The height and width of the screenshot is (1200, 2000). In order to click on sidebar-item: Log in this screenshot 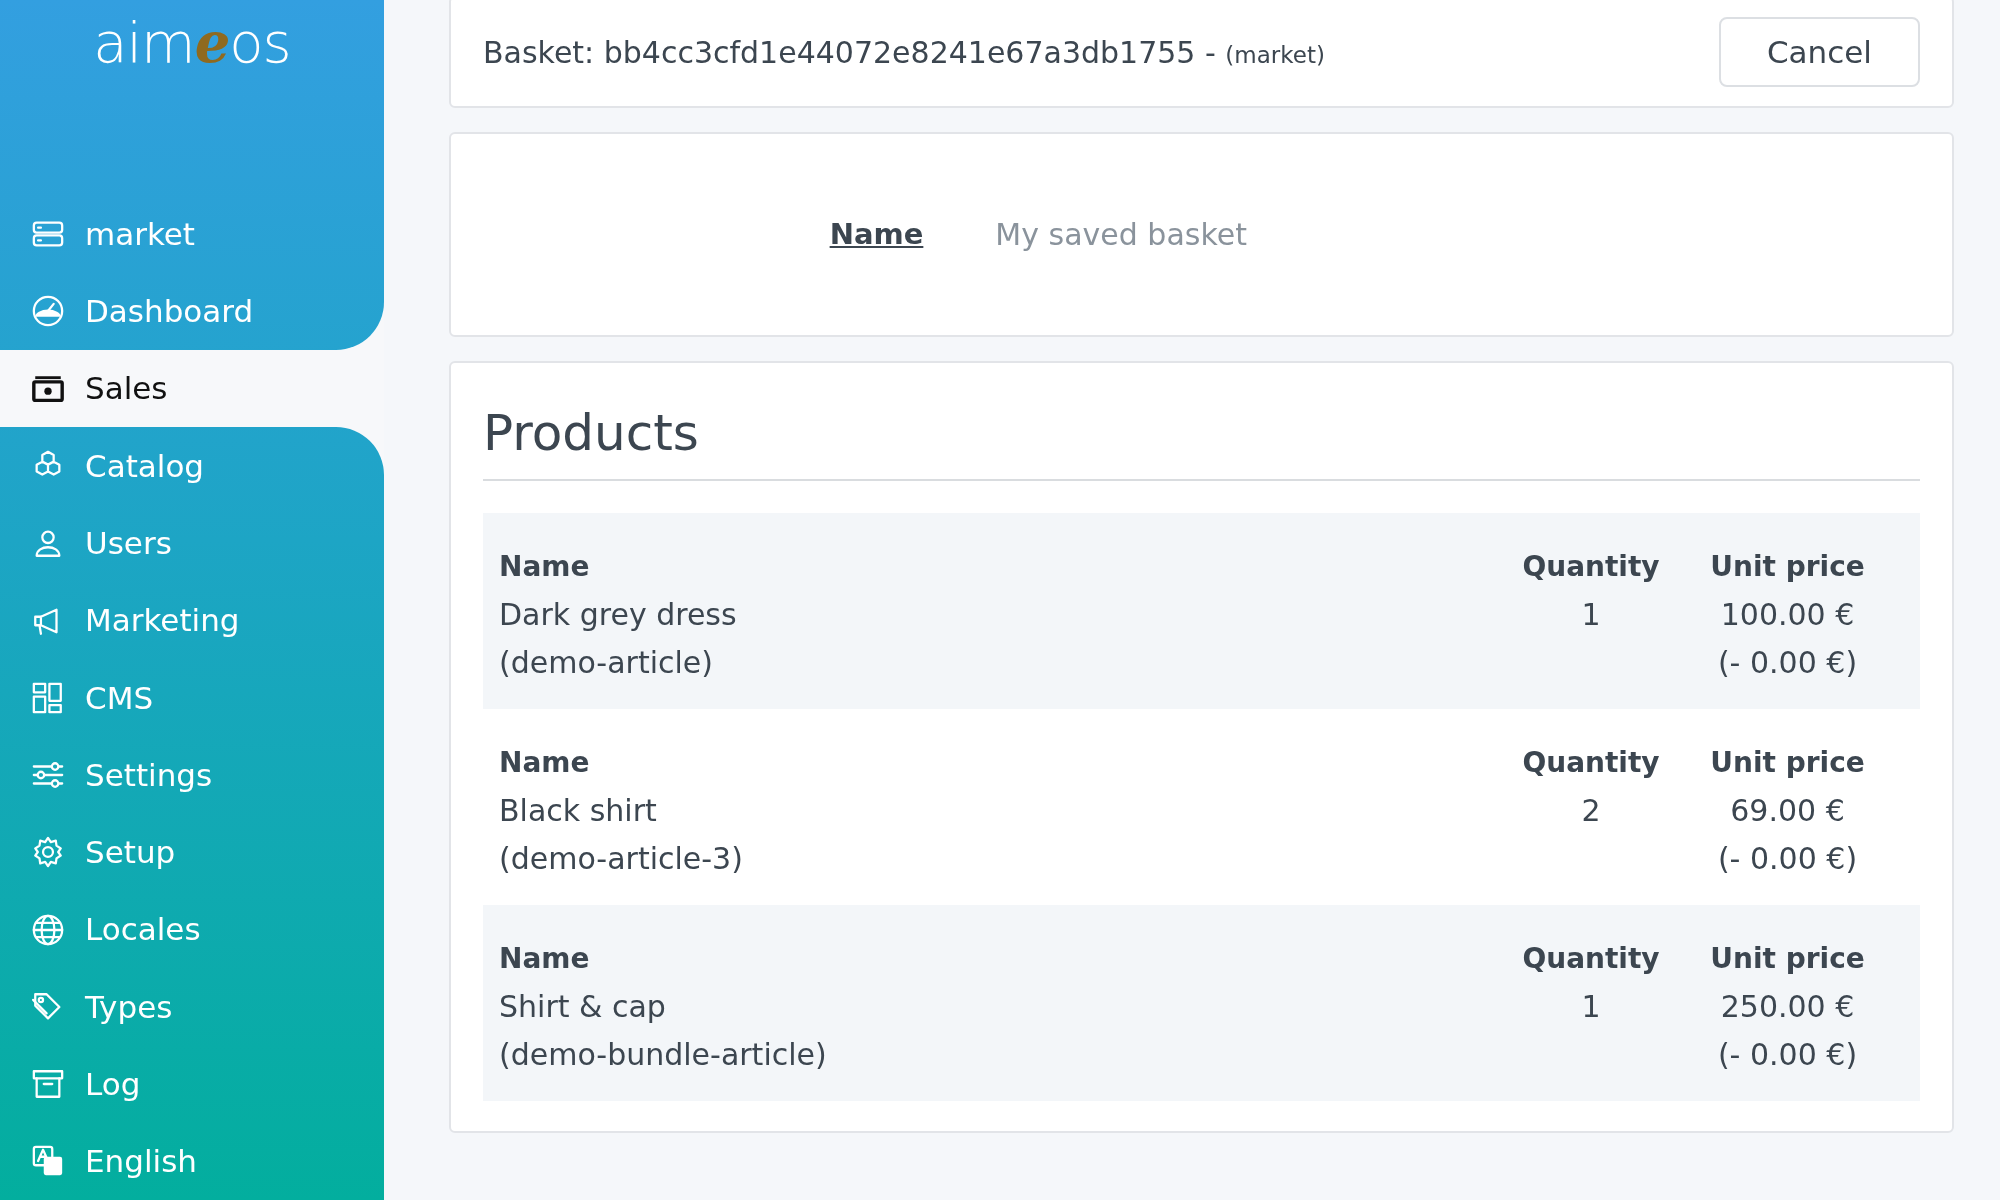, I will do `click(192, 1084)`.